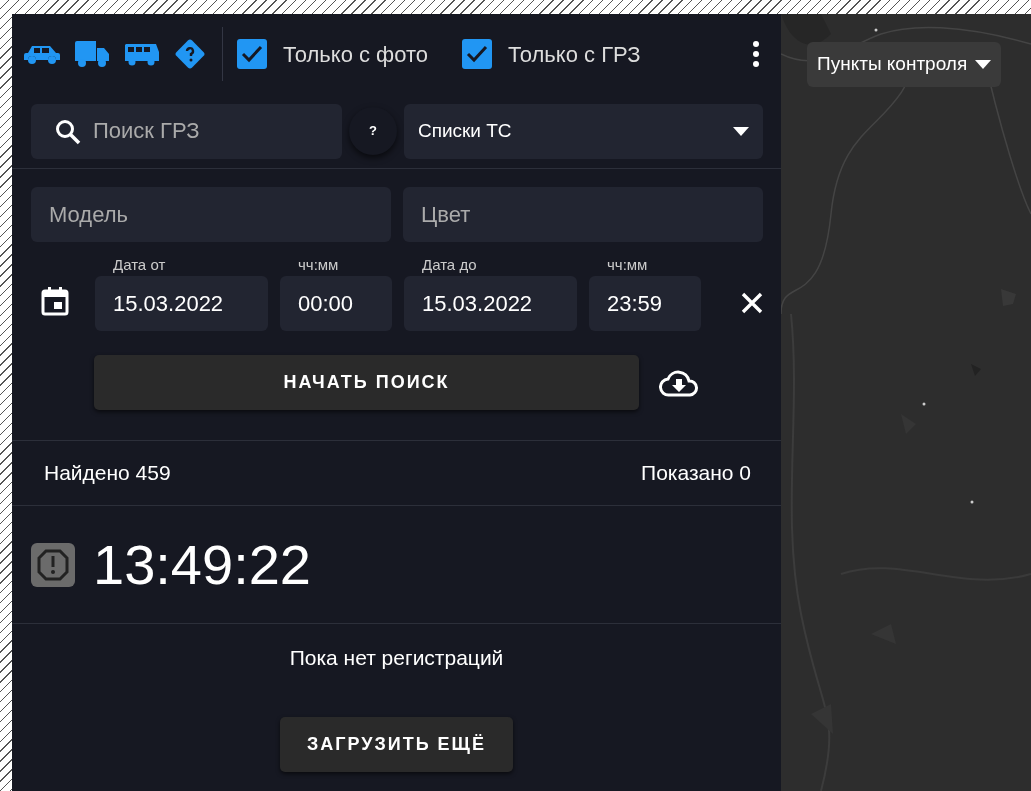 The width and height of the screenshot is (1031, 791). I want to click on cloud-download-icon, so click(679, 382).